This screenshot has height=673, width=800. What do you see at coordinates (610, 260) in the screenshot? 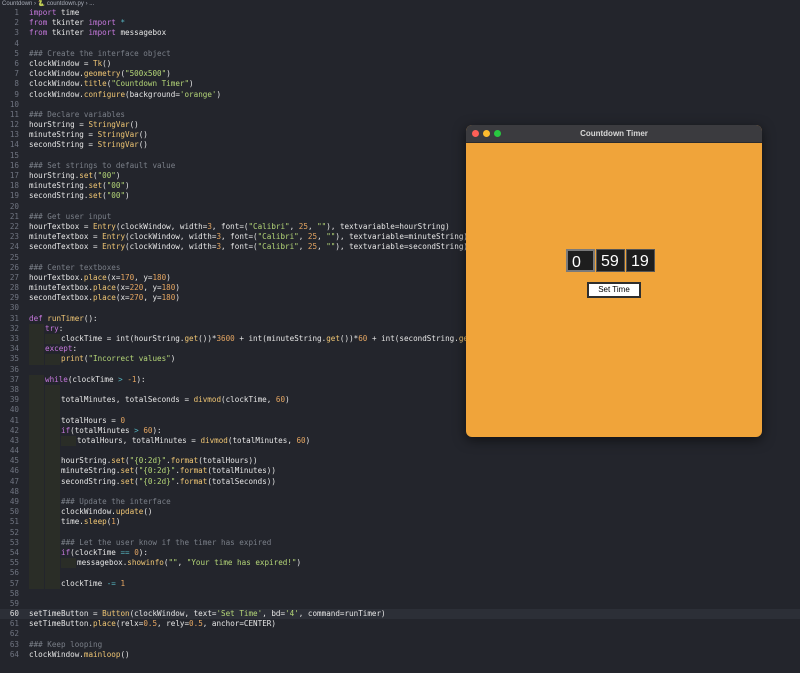
I see `minute-textbox: 59` at bounding box center [610, 260].